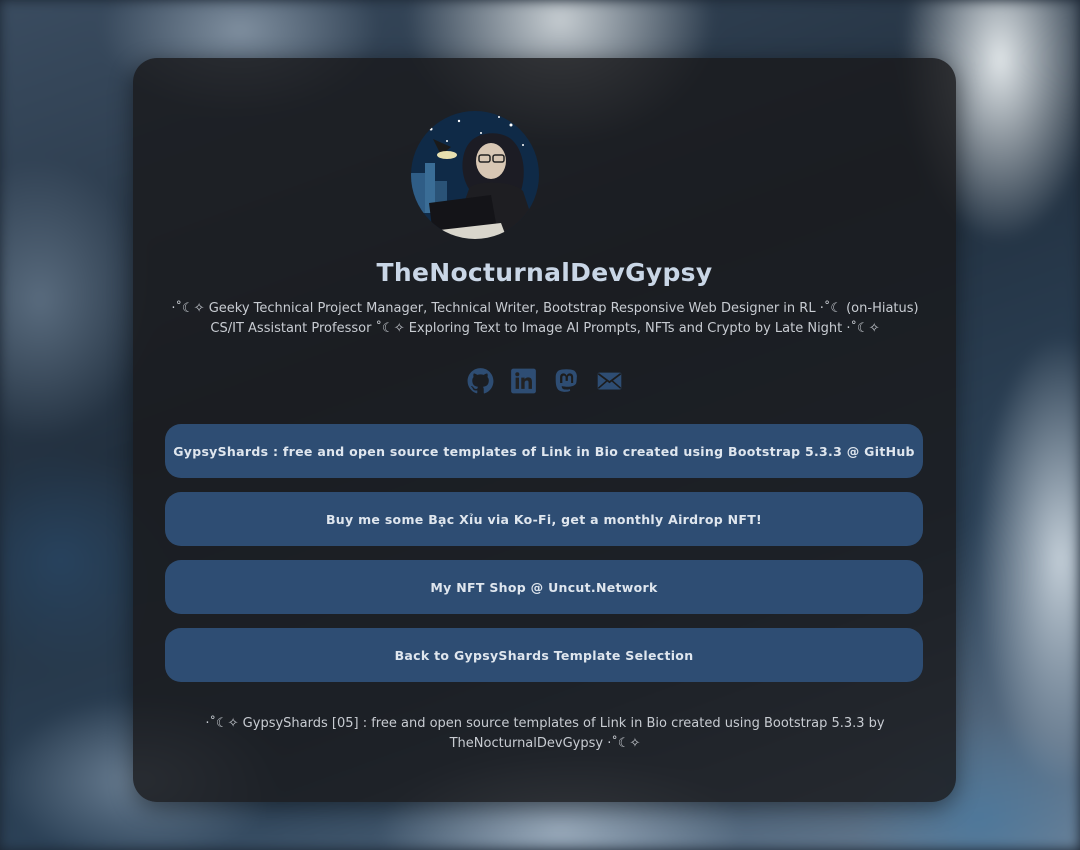  I want to click on social-links, so click(544, 383).